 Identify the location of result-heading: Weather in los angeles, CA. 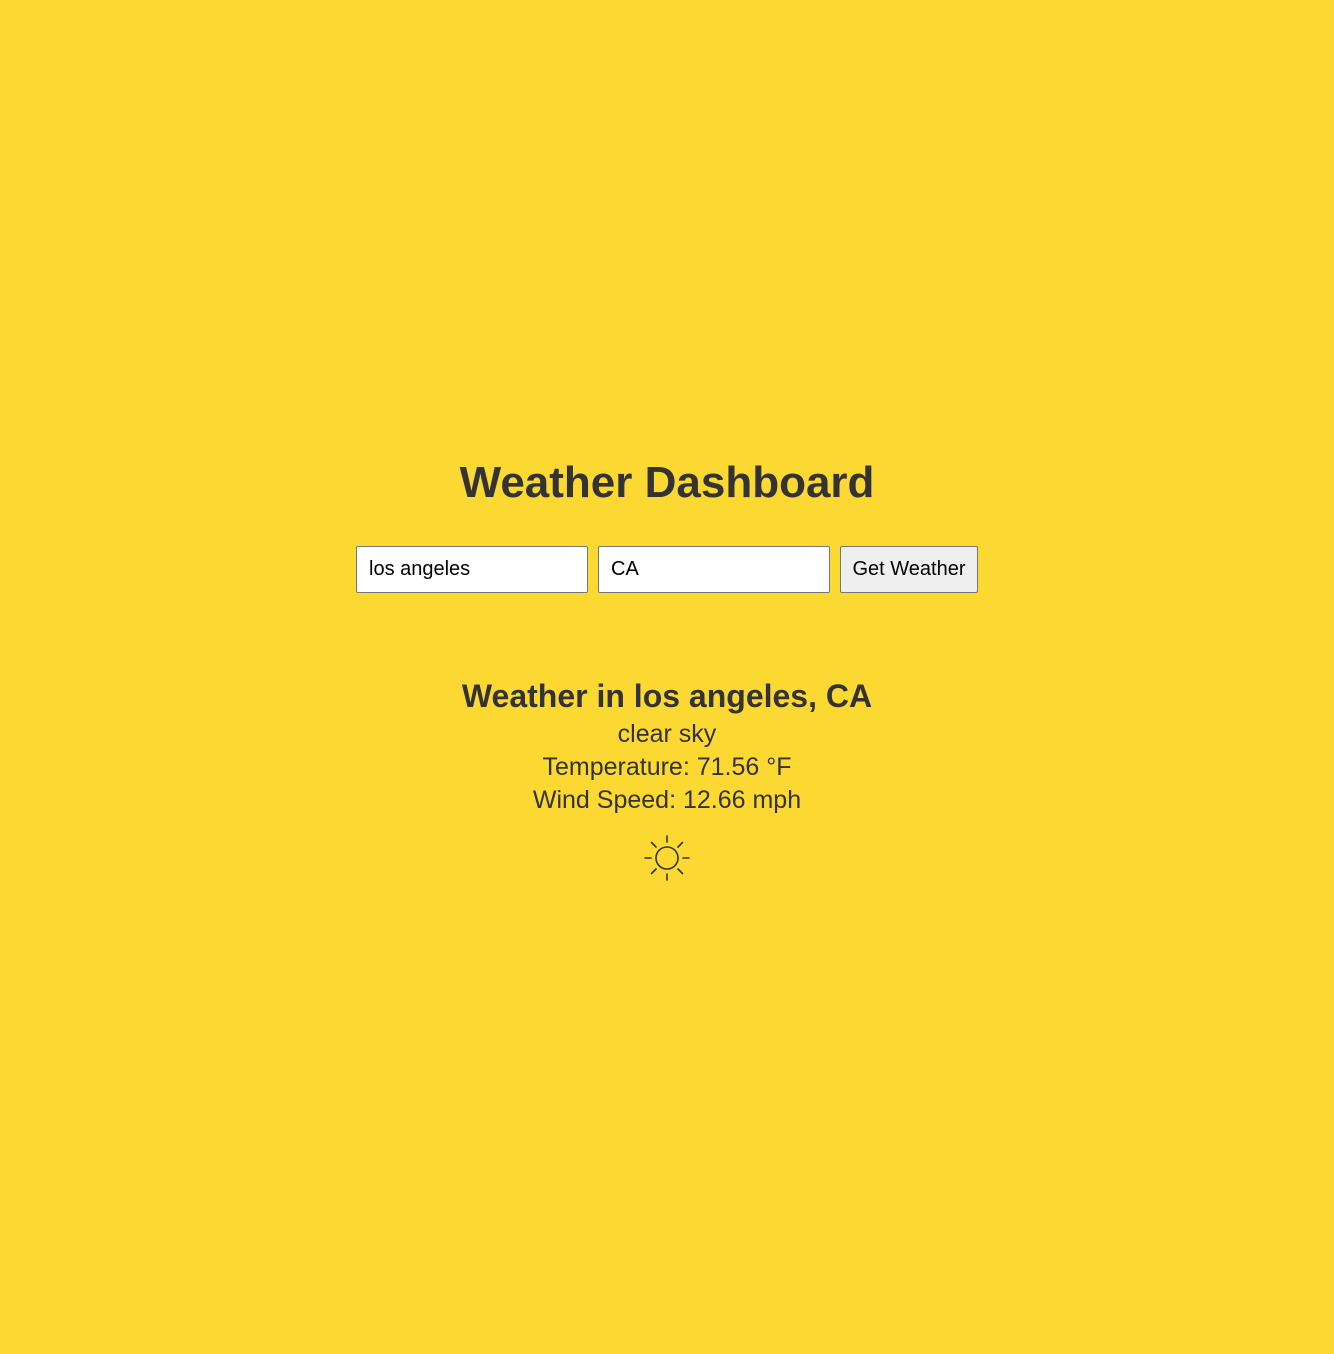
(667, 696).